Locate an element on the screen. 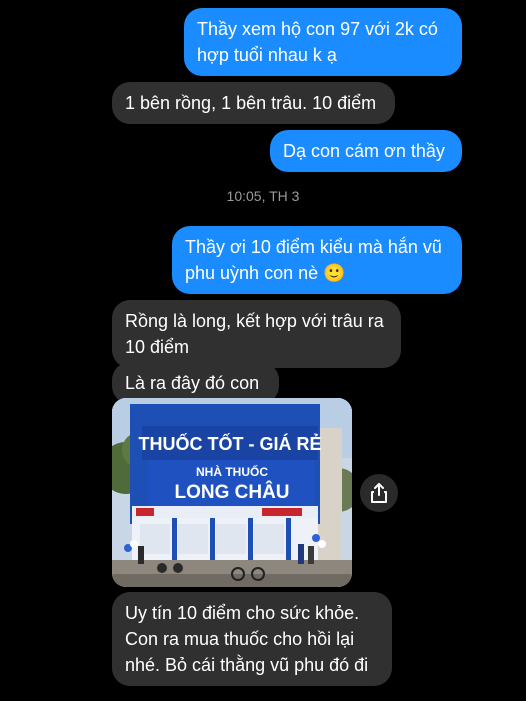  message-timestamp: 10:05, TH 3 is located at coordinates (263, 196).